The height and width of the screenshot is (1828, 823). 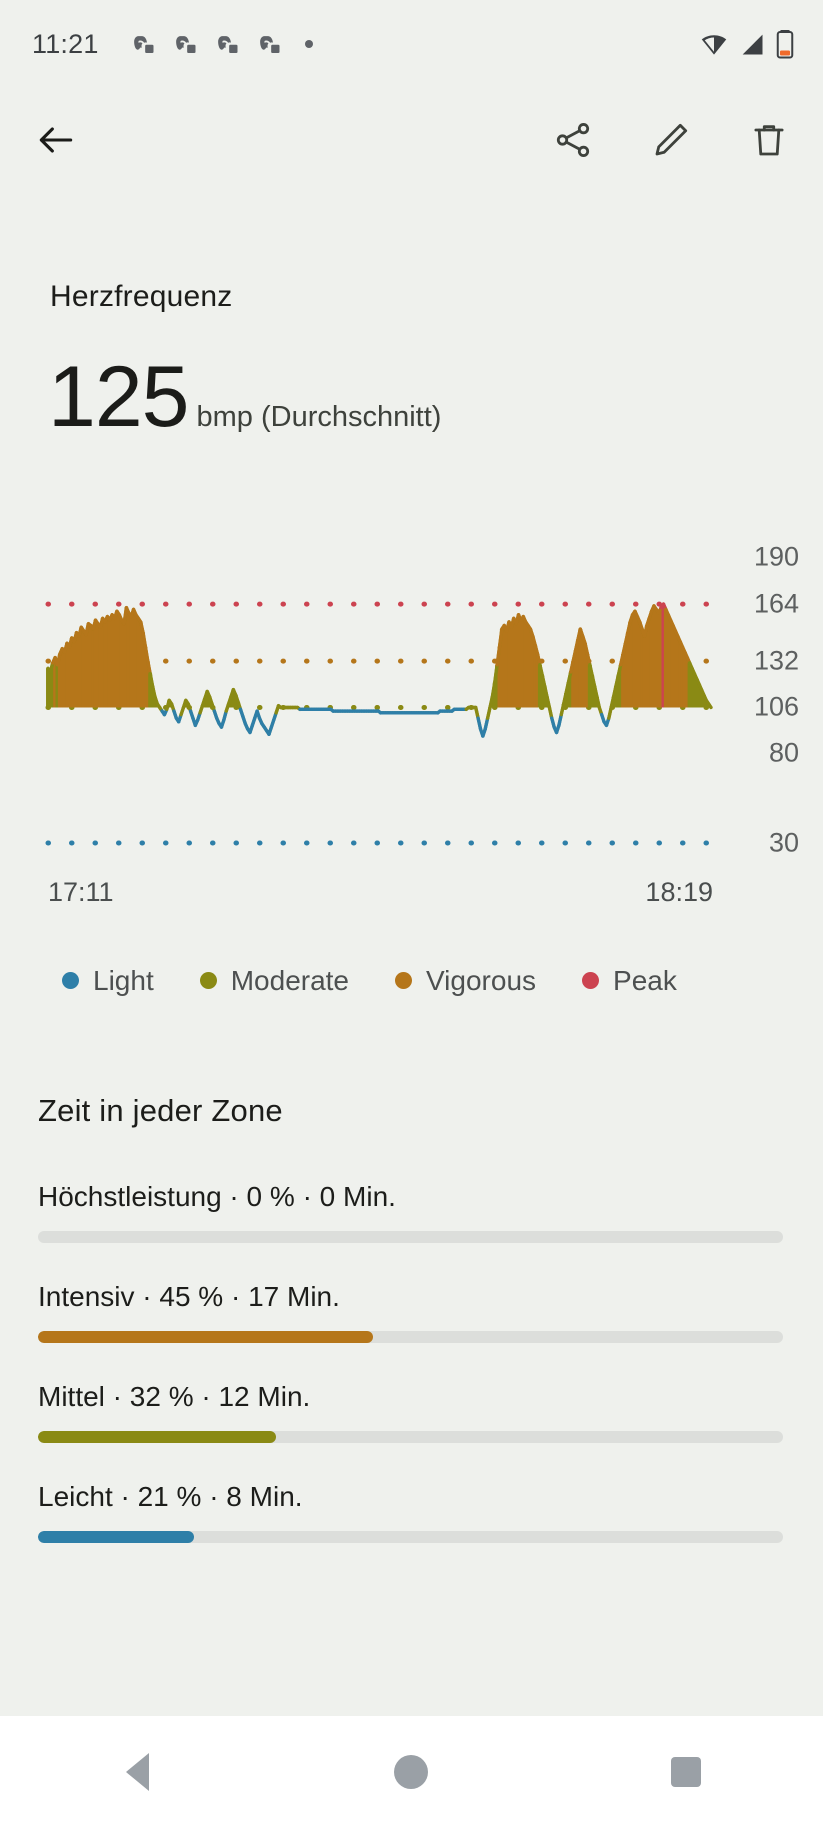 I want to click on wifi-icon, so click(x=714, y=45).